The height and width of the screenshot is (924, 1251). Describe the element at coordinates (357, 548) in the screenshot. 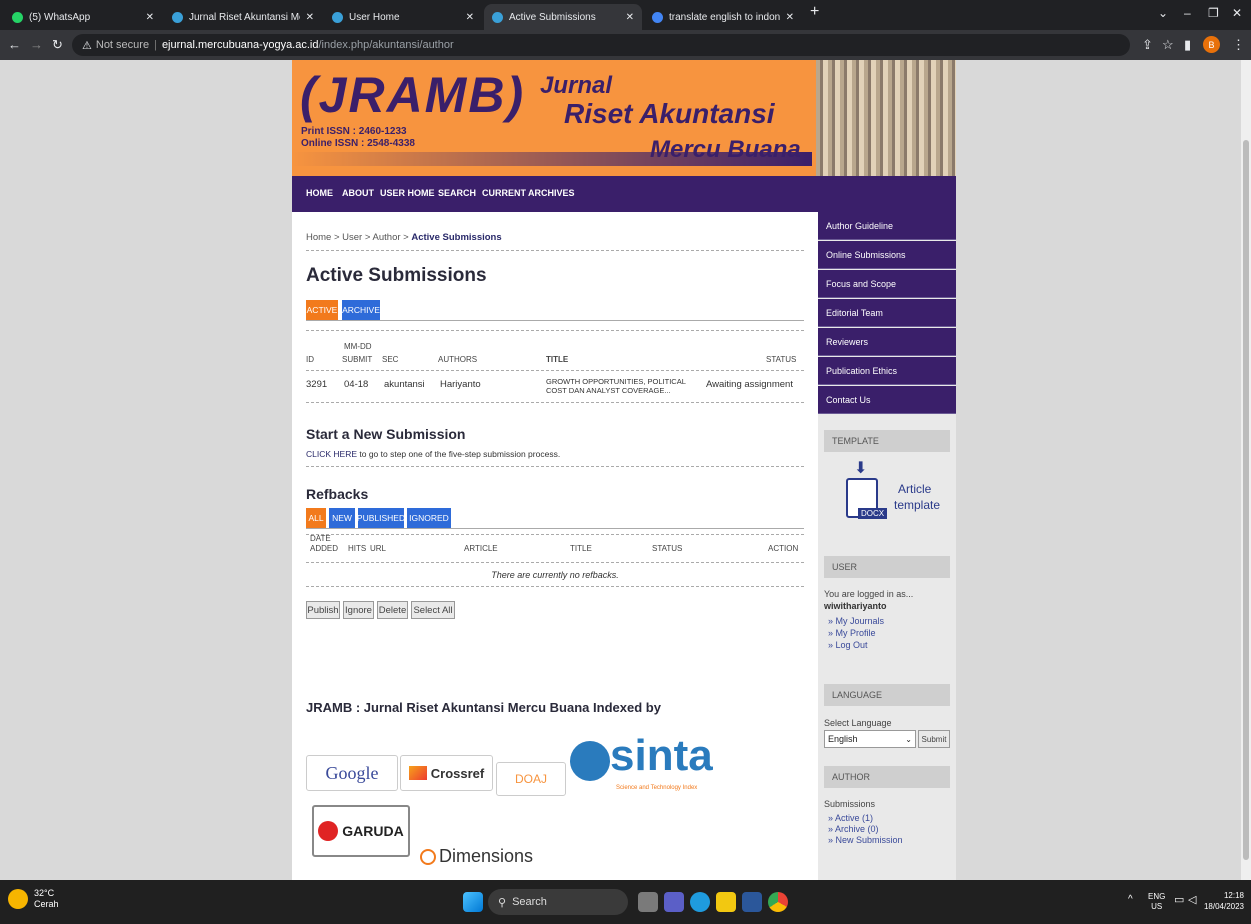

I see `col-hits: HITS` at that location.